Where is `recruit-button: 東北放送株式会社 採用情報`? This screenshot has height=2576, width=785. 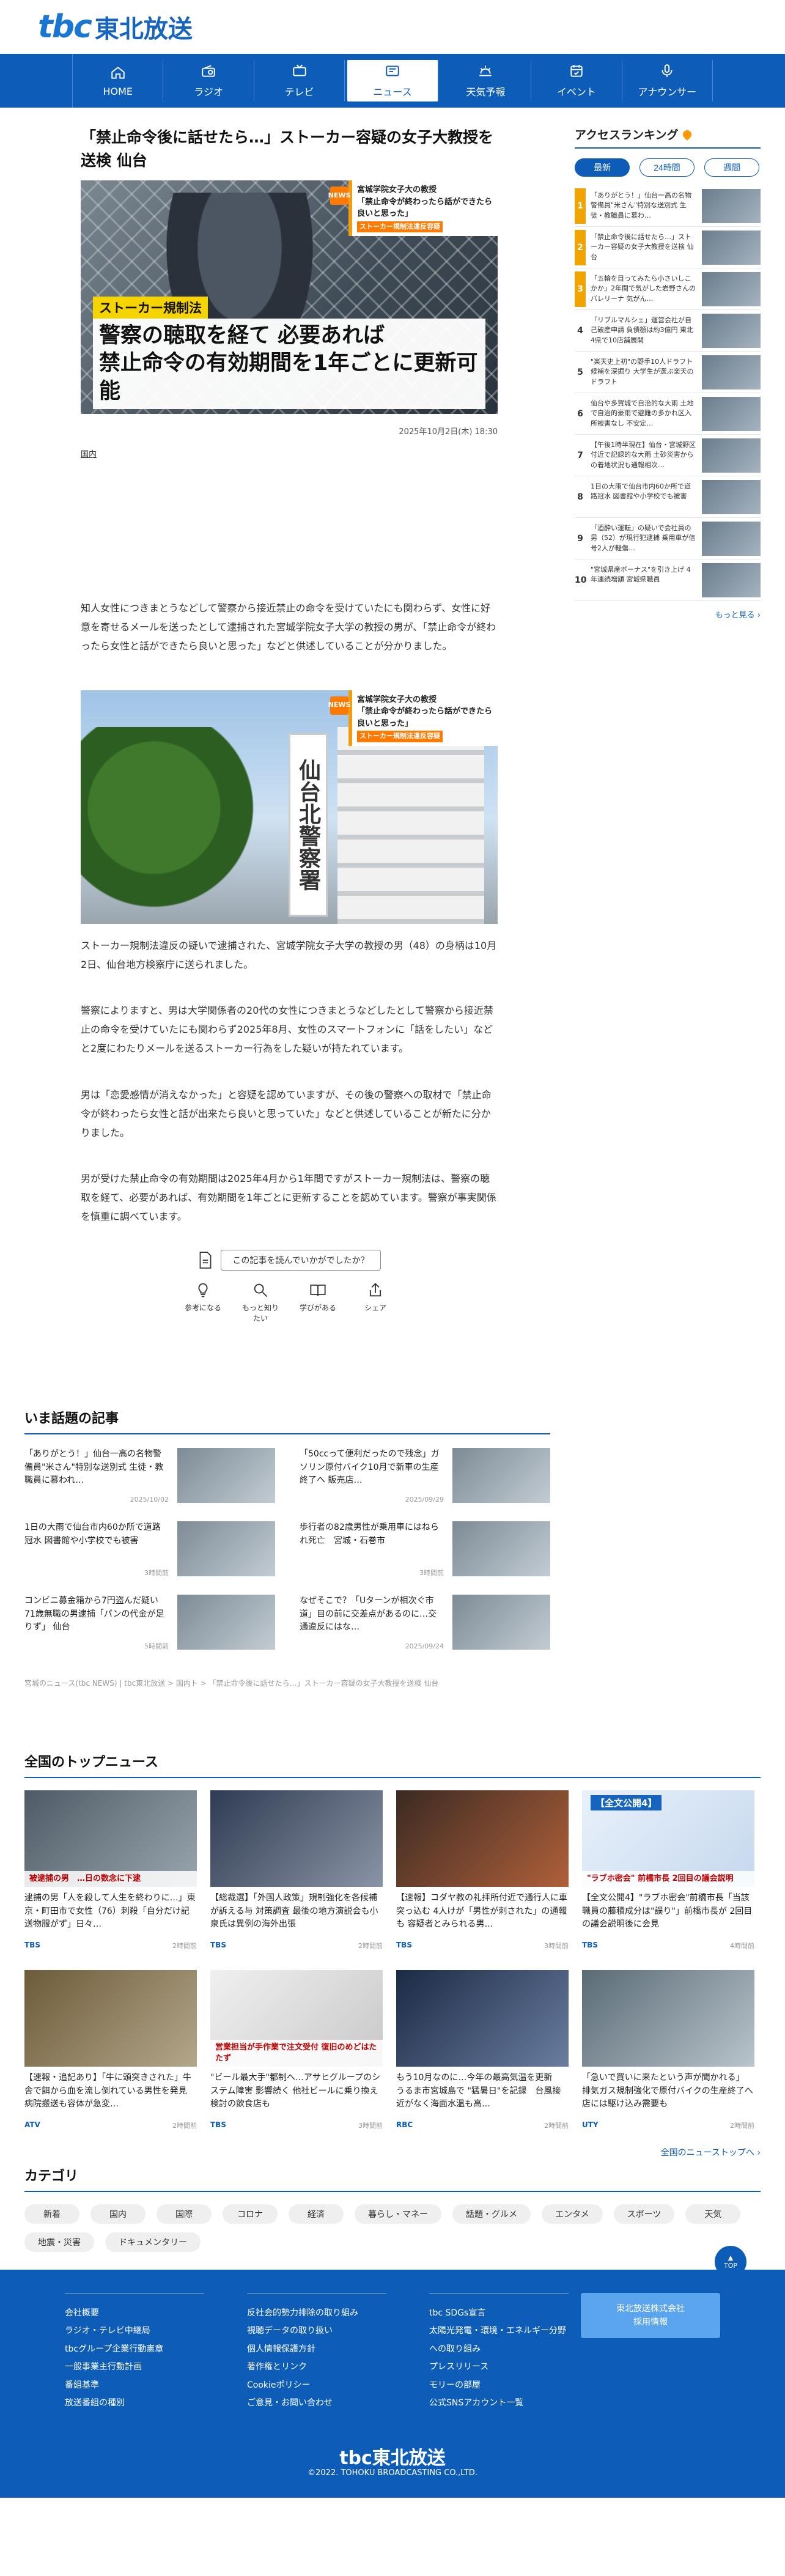 recruit-button: 東北放送株式会社 採用情報 is located at coordinates (650, 2315).